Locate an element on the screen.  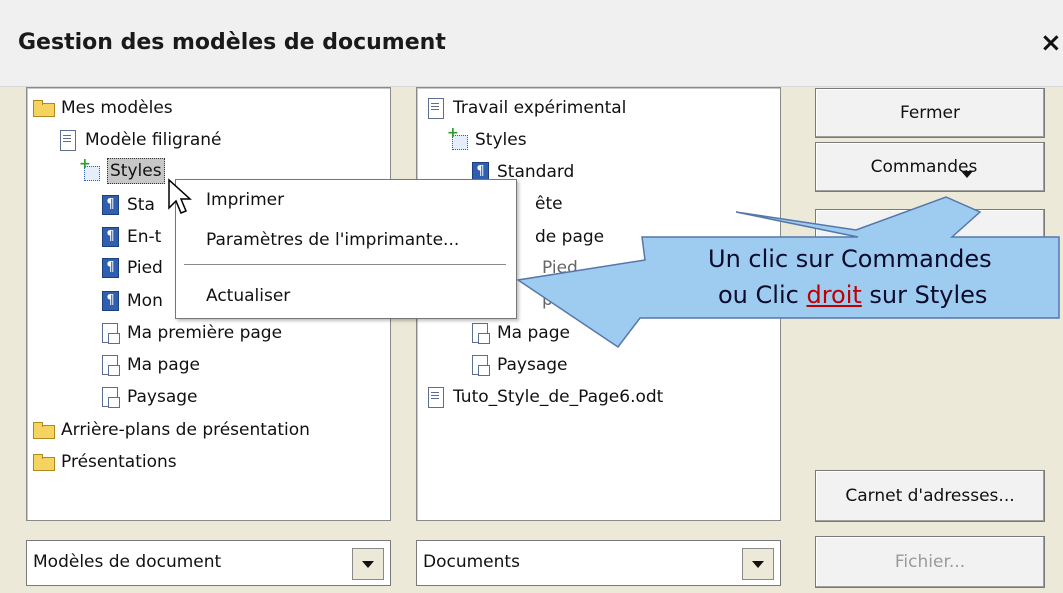
tree-item-label: ête is located at coordinates (549, 204).